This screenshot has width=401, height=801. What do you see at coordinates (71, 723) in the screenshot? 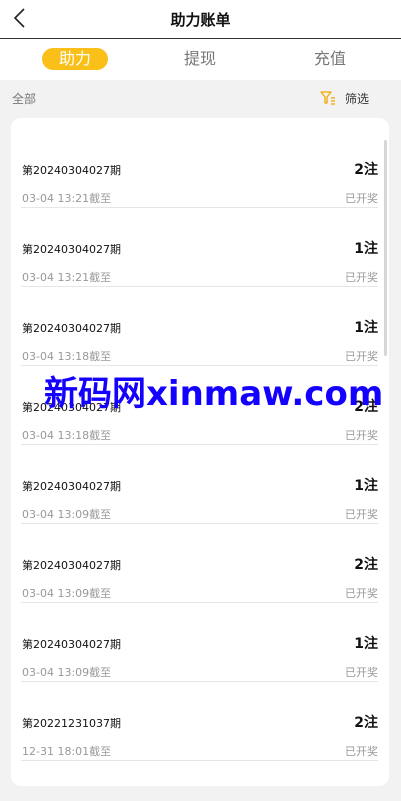
I see `period-number: 第20221231037期` at bounding box center [71, 723].